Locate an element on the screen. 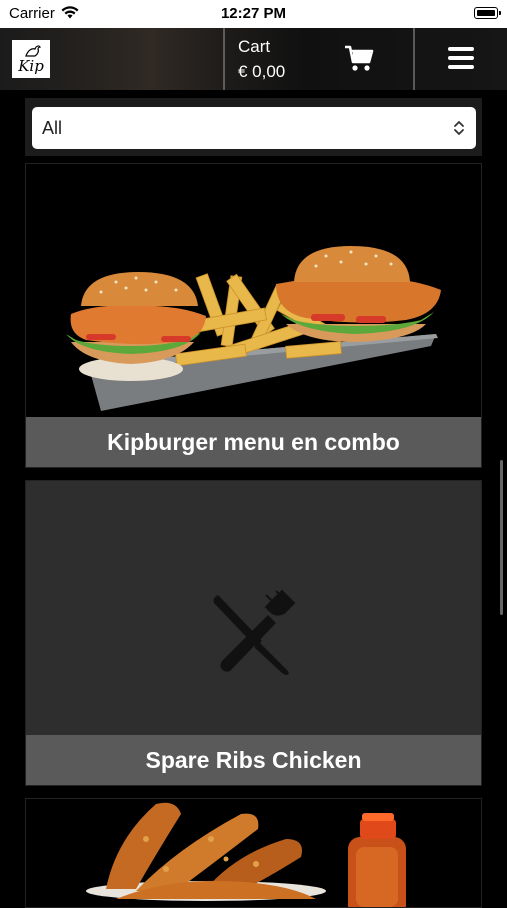 This screenshot has width=507, height=908. product-card is located at coordinates (253, 853).